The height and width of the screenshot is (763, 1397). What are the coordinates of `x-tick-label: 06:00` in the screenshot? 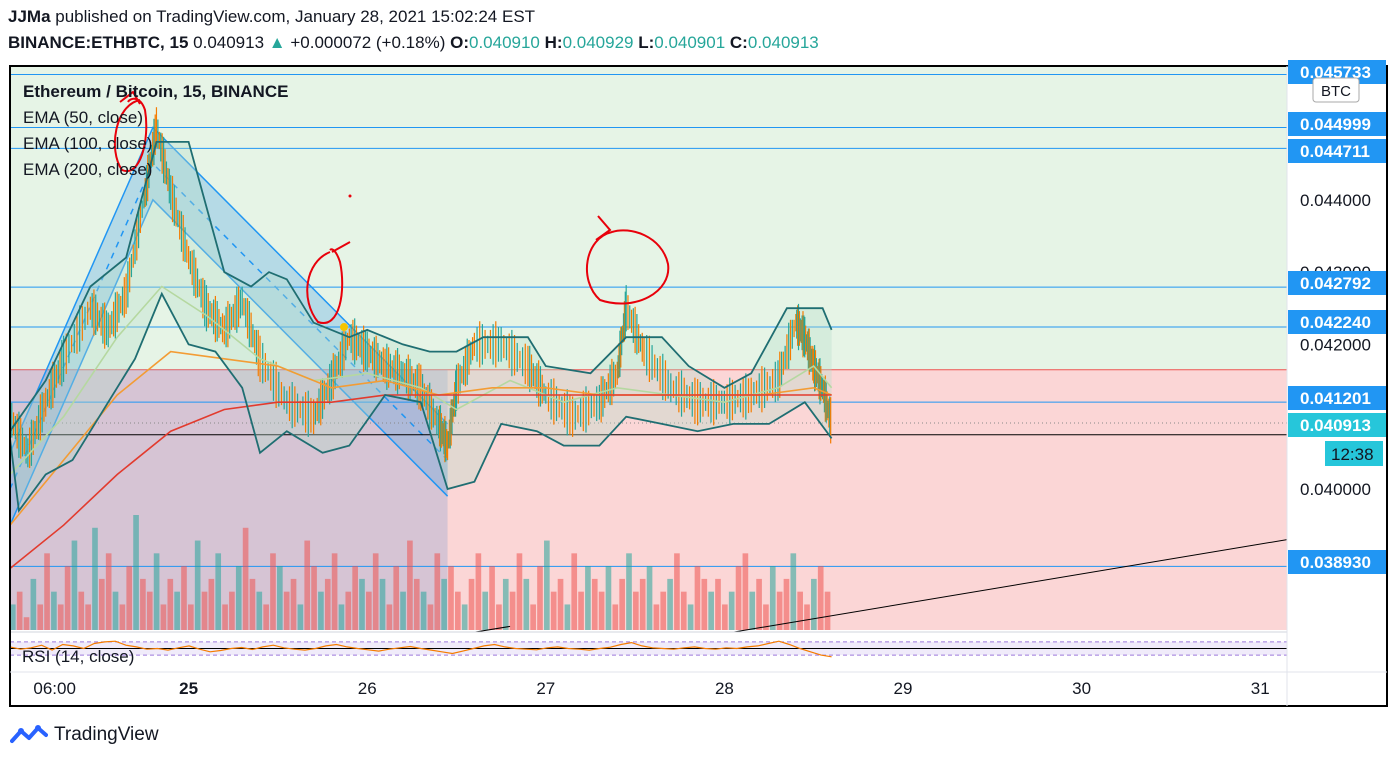 It's located at (54, 688).